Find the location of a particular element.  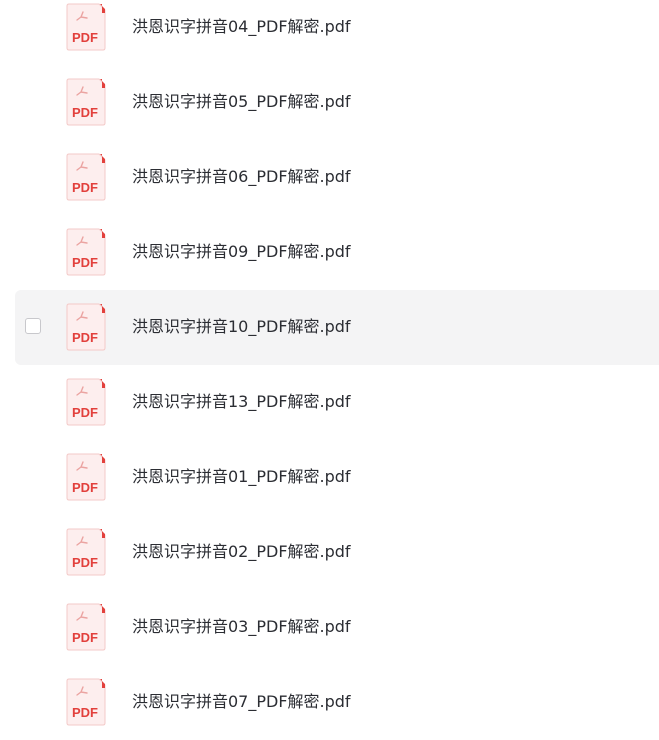

file-row: PDF 洪恩识字拼音04_PDF解密.pdf is located at coordinates (329, 32).